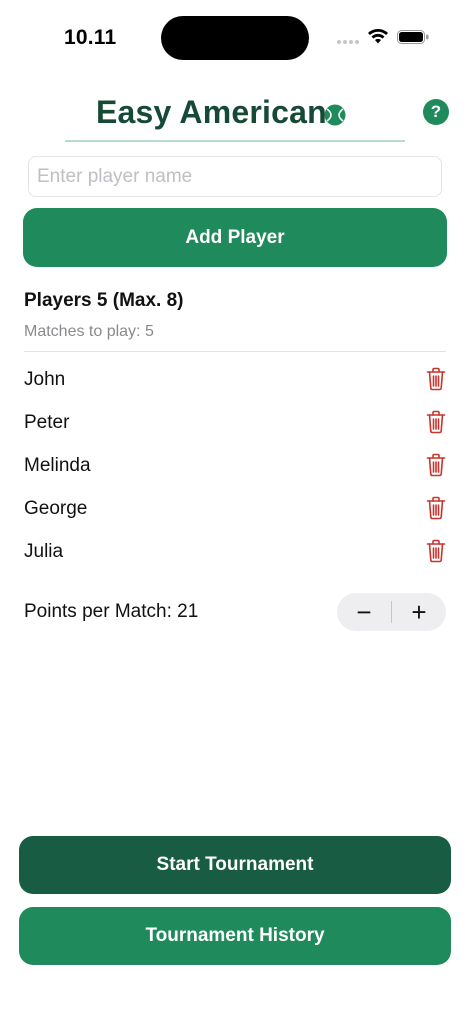 The width and height of the screenshot is (470, 1024). Describe the element at coordinates (104, 300) in the screenshot. I see `players-heading: Players 5 (Max. 8)` at that location.